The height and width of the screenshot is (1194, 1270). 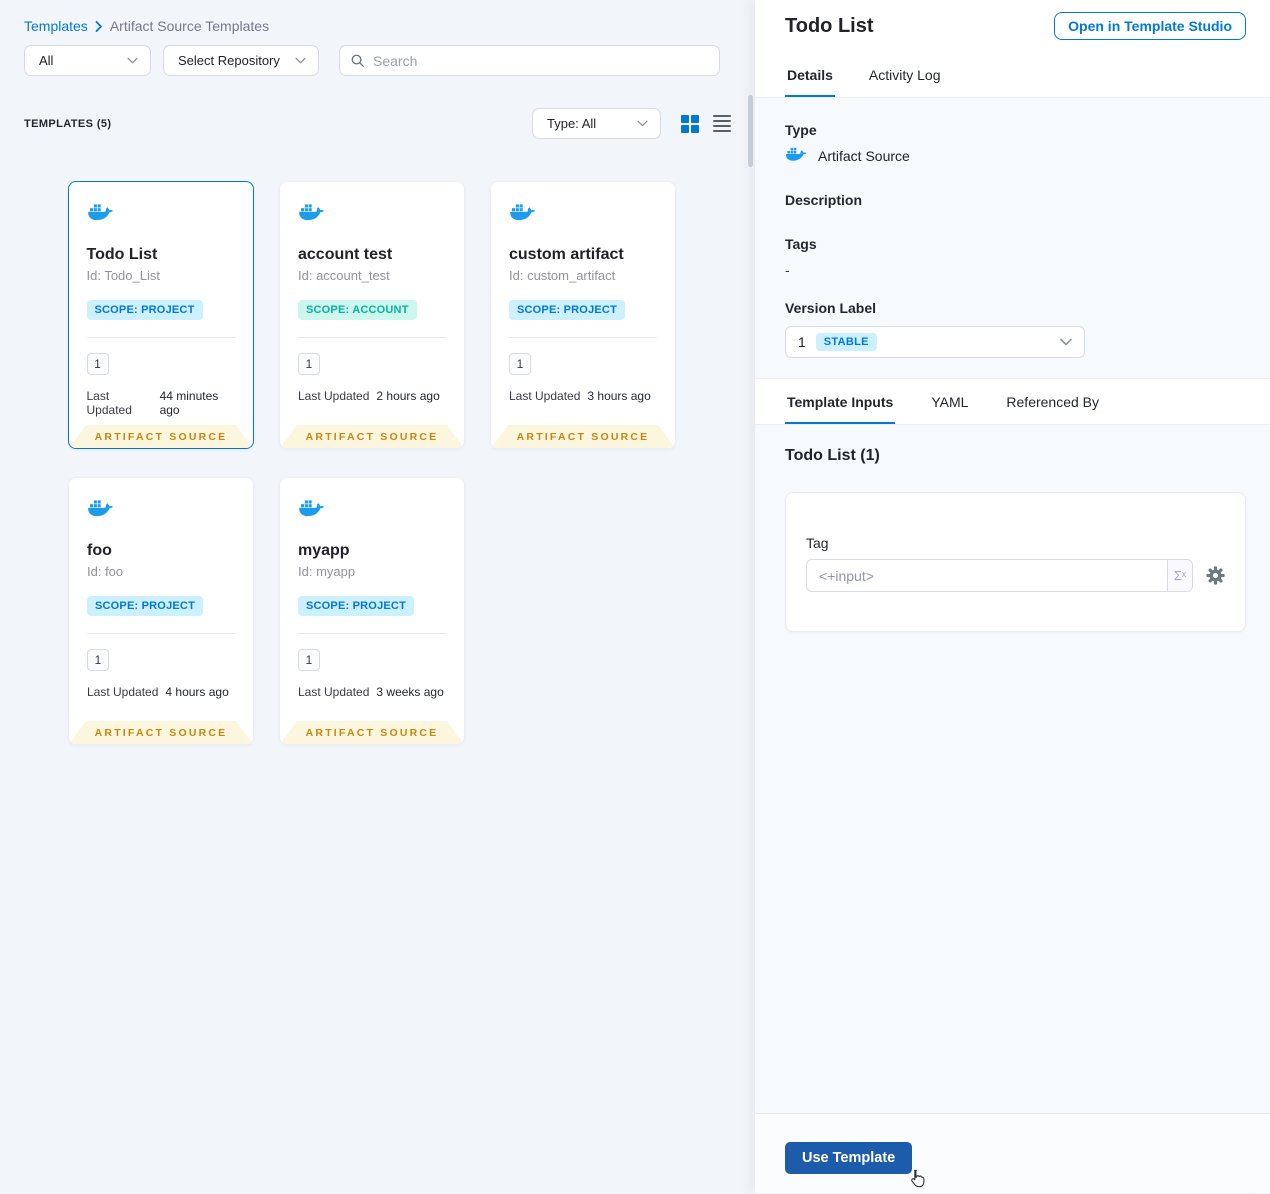 I want to click on scrollbar-thumb, so click(x=750, y=131).